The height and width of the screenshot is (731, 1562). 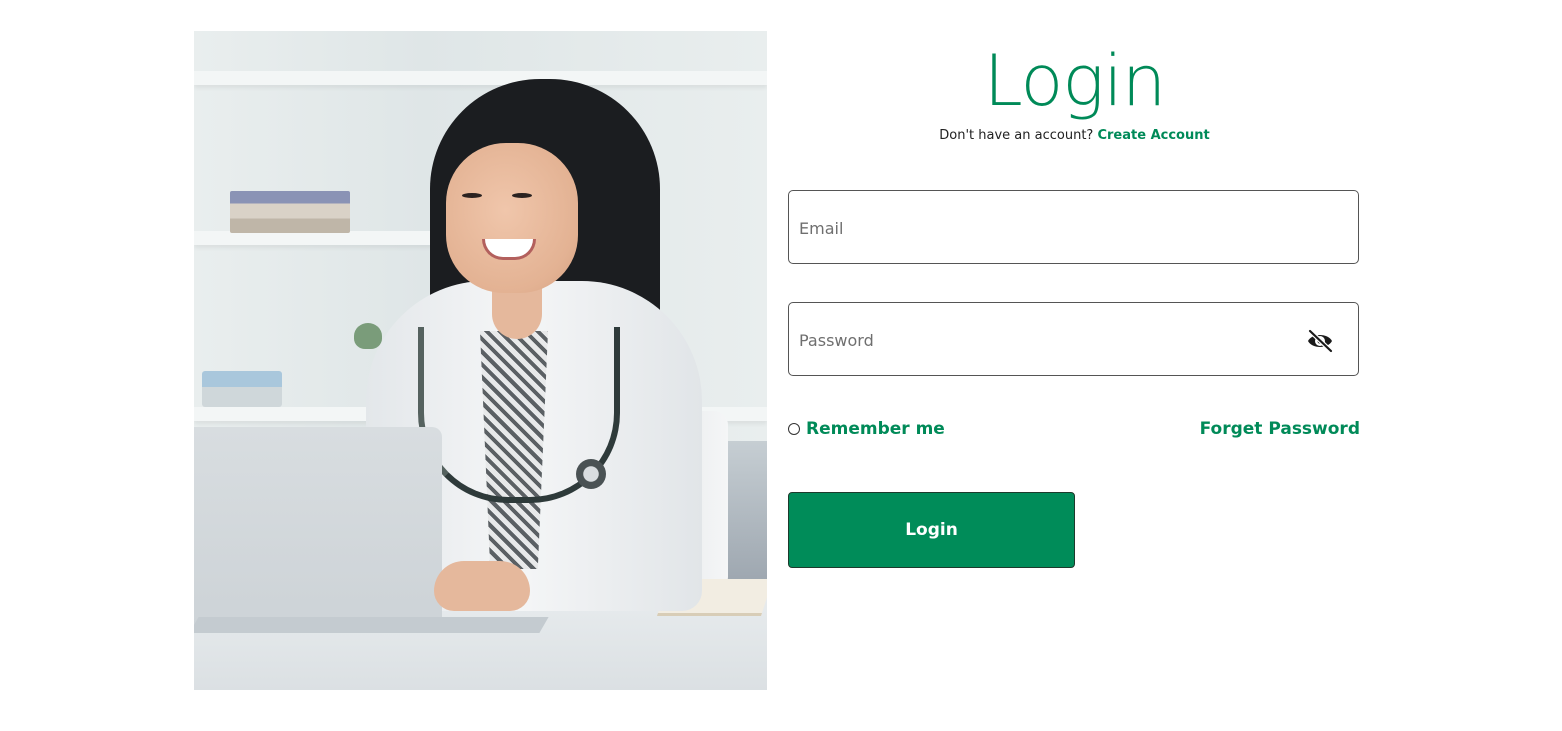 I want to click on remember-me-label: Remember me, so click(x=875, y=429).